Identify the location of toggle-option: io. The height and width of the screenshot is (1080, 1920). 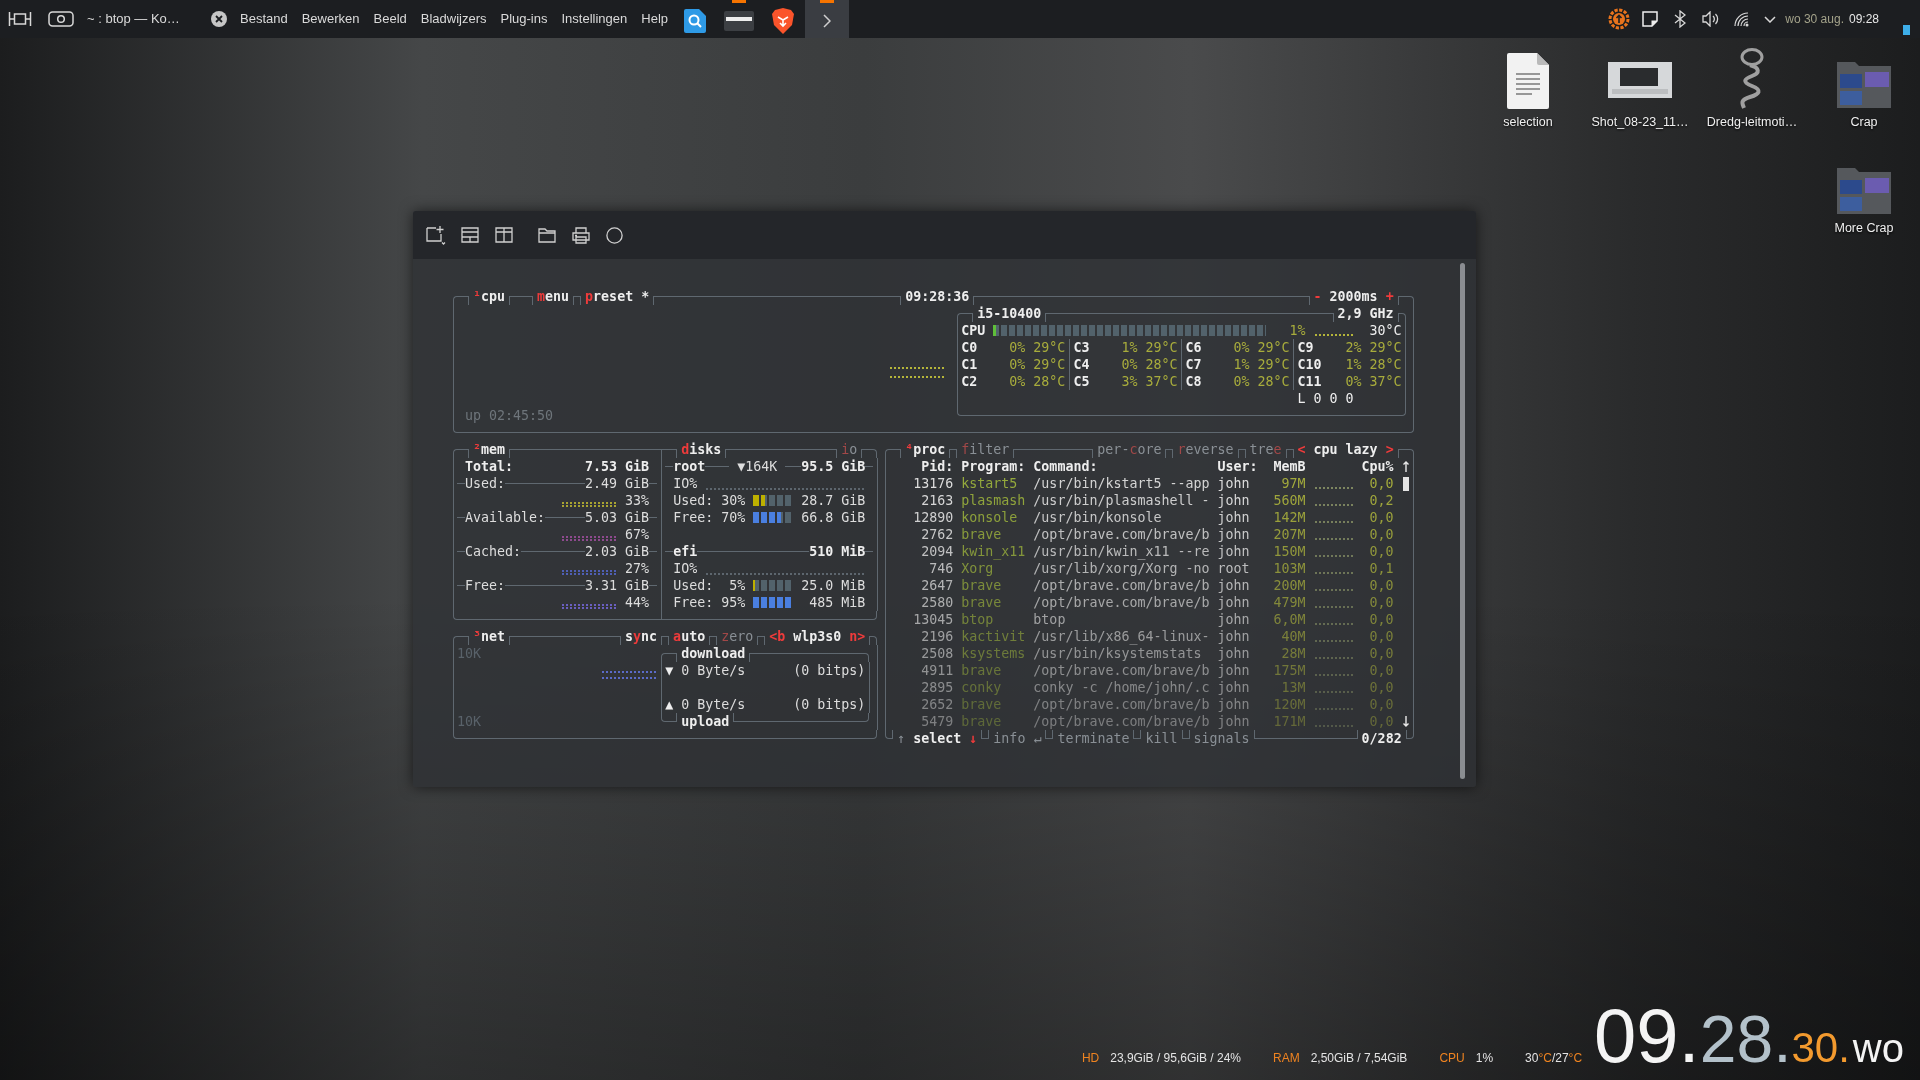
(849, 449).